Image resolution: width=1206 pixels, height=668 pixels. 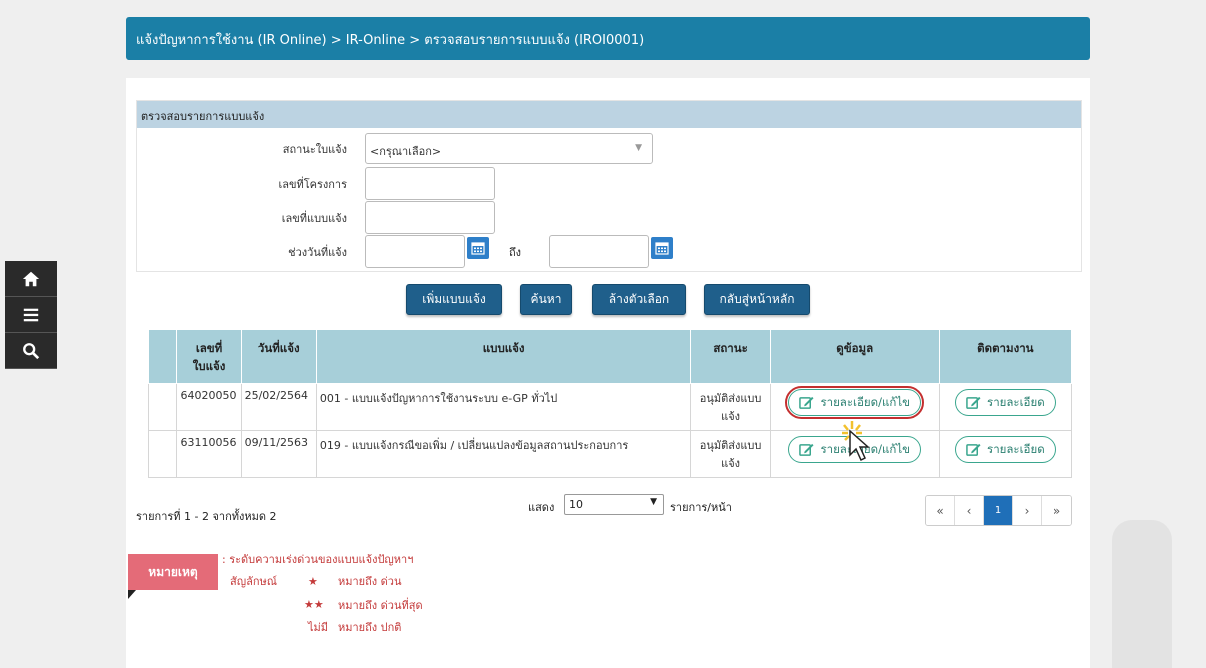 What do you see at coordinates (173, 575) in the screenshot?
I see `legend-tag: หมายเหตุ` at bounding box center [173, 575].